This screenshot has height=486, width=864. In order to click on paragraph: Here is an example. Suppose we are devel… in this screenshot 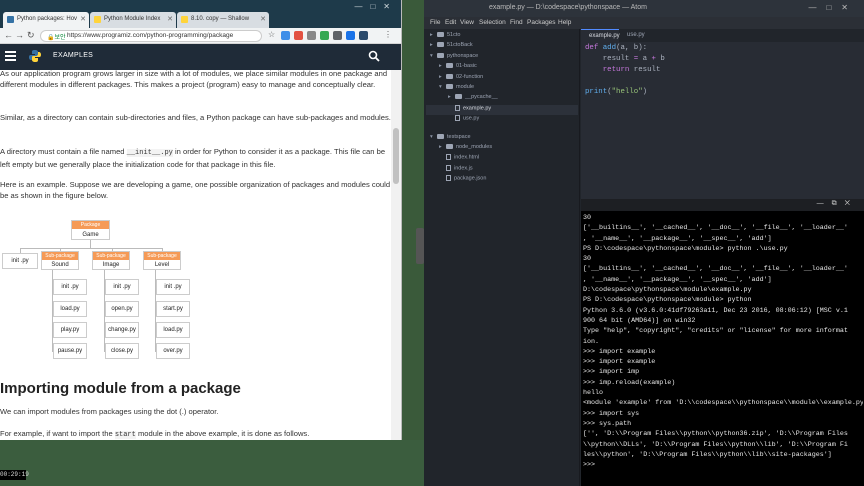, I will do `click(195, 190)`.